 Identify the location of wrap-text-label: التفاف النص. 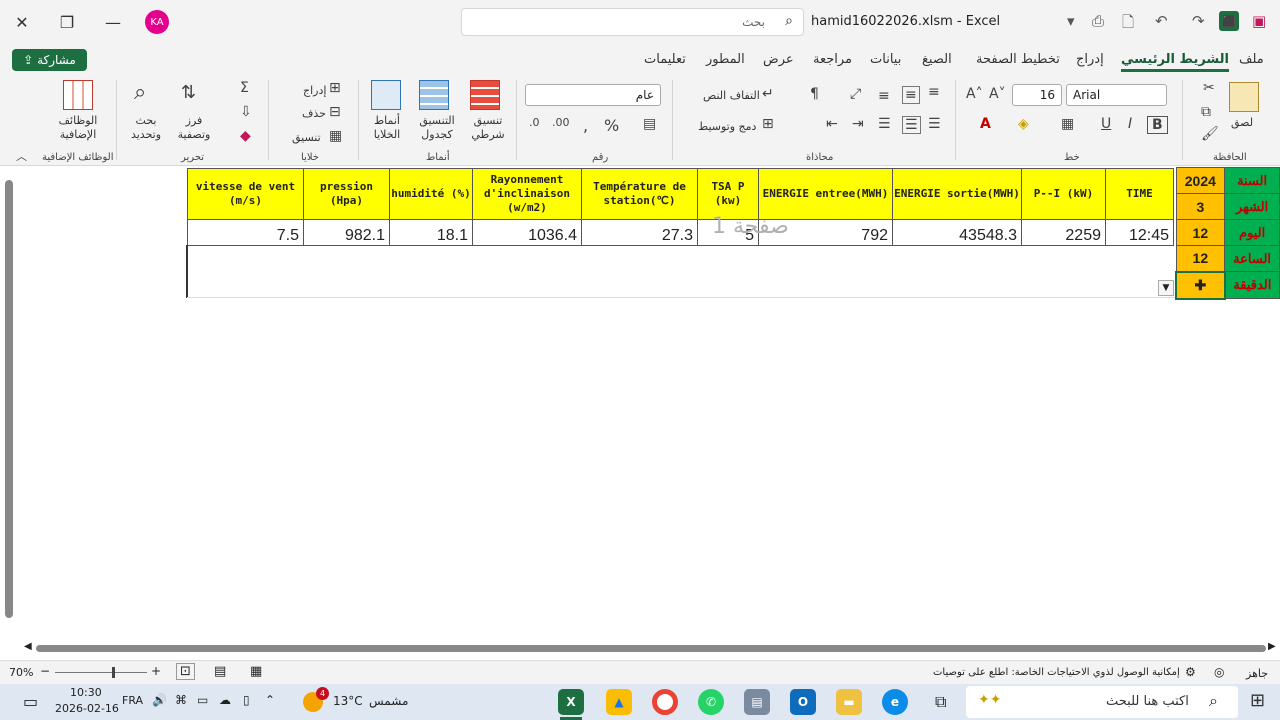
(731, 95).